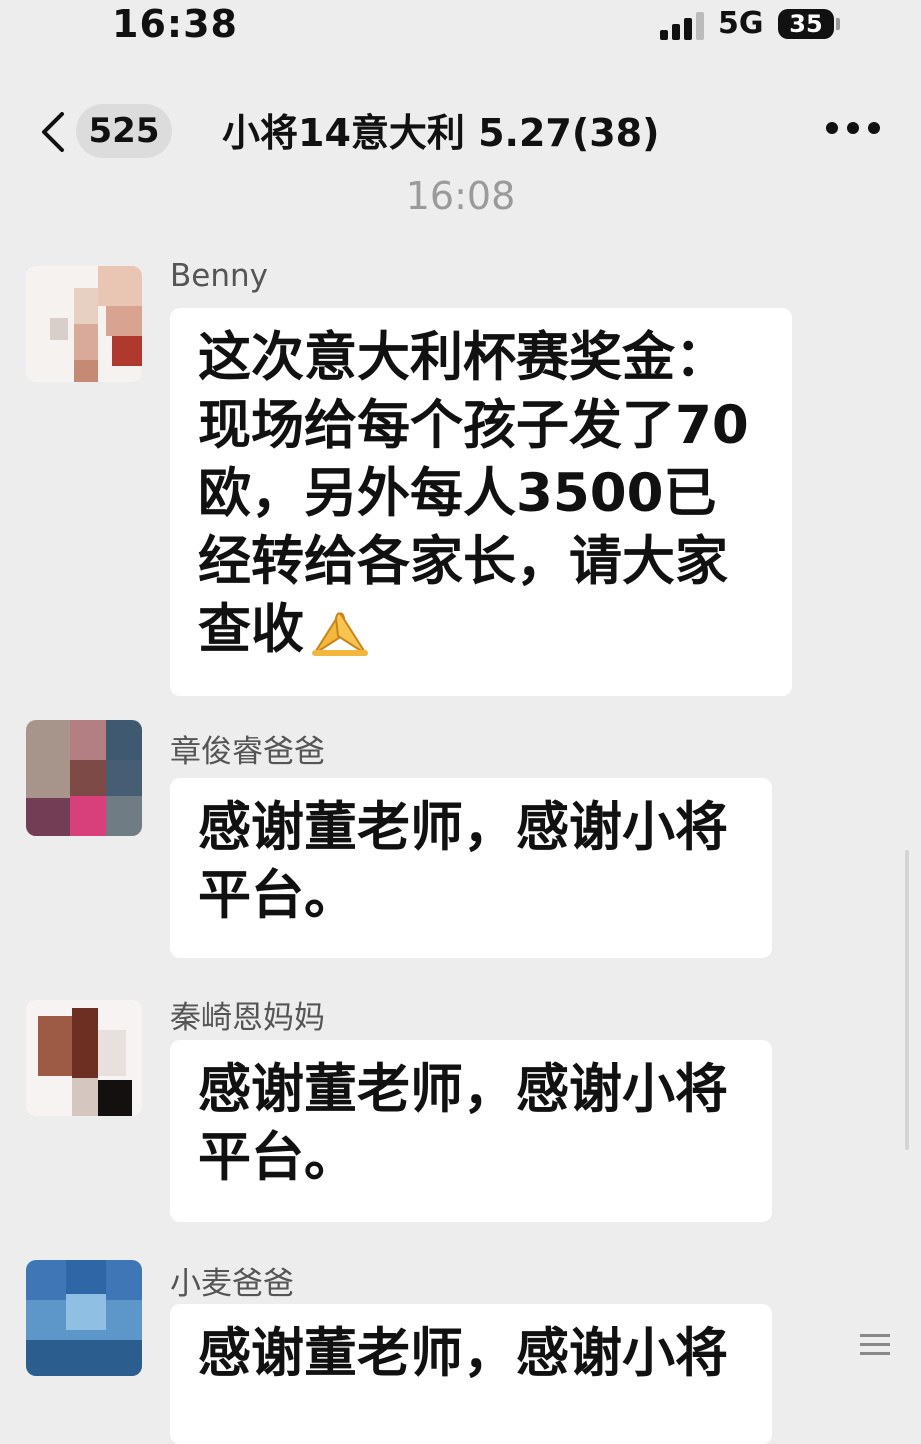  Describe the element at coordinates (463, 357) in the screenshot. I see `message-line: 这次意大利杯赛奖金：` at that location.